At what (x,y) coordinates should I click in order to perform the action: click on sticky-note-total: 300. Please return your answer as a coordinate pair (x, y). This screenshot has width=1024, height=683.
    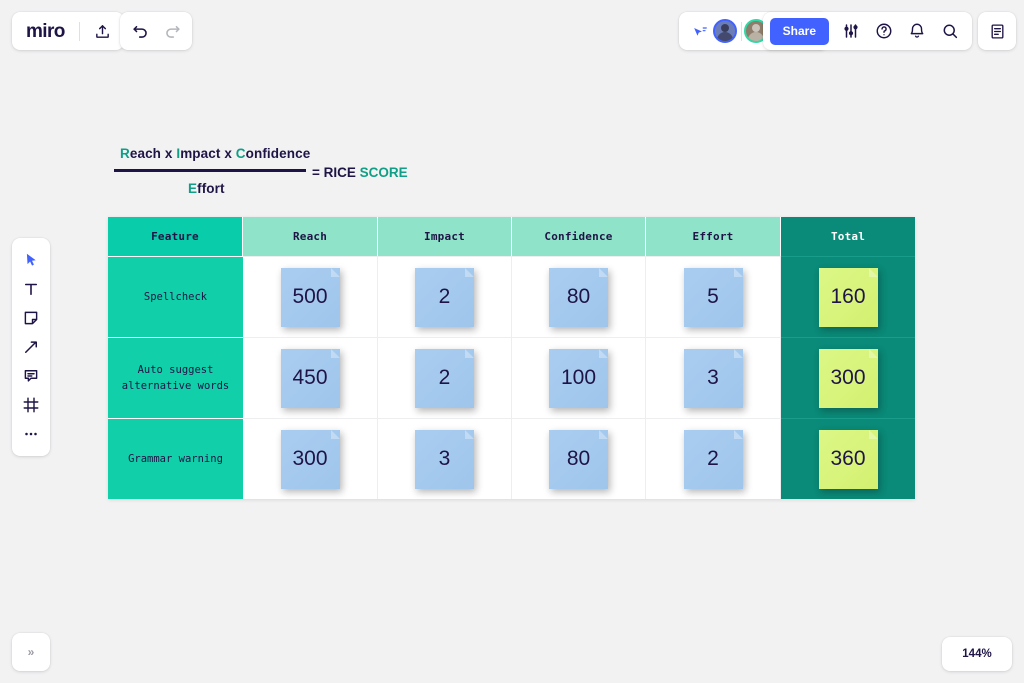
    Looking at the image, I should click on (848, 378).